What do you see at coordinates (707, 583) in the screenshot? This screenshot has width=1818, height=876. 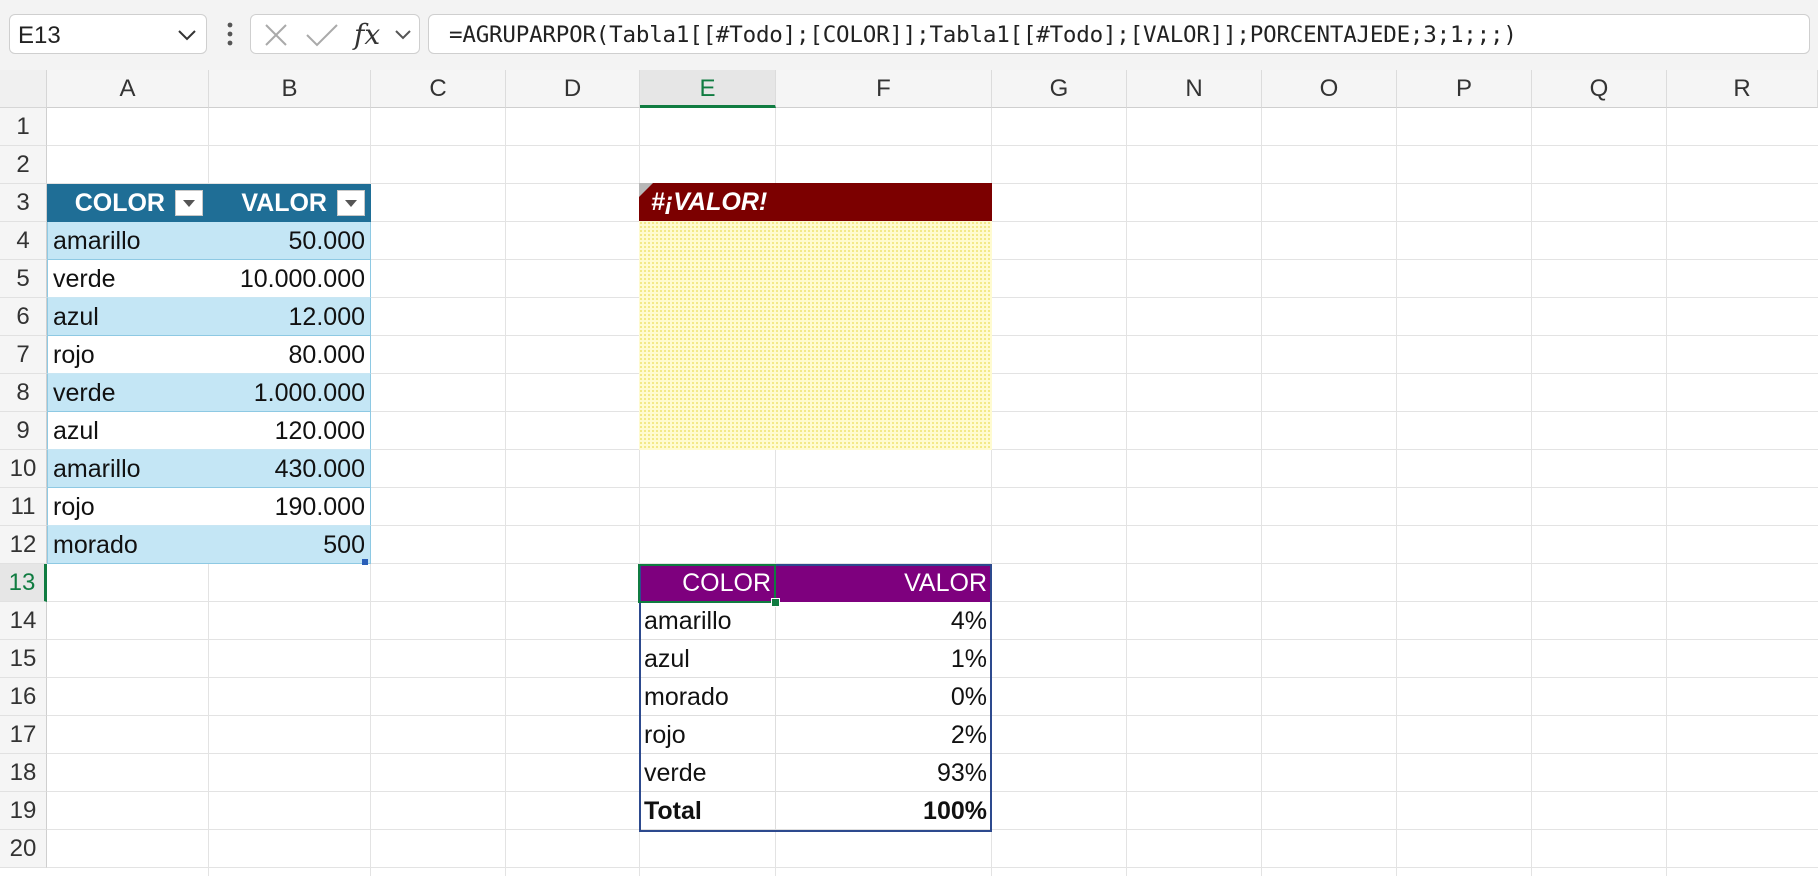 I see `active-cell-selection` at bounding box center [707, 583].